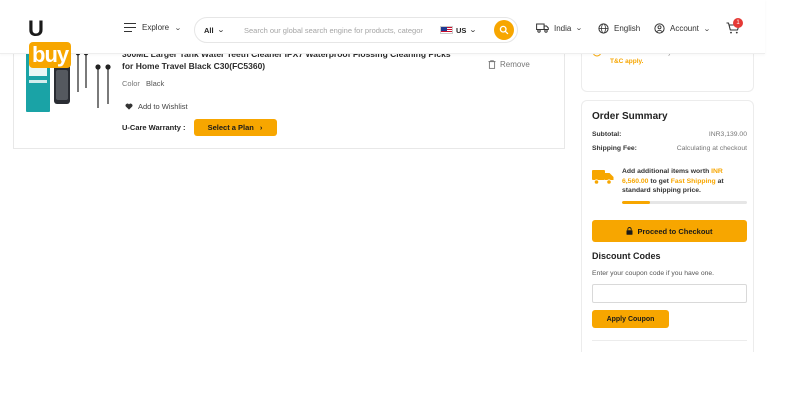 This screenshot has width=800, height=394. Describe the element at coordinates (659, 28) in the screenshot. I see `user-icon` at that location.